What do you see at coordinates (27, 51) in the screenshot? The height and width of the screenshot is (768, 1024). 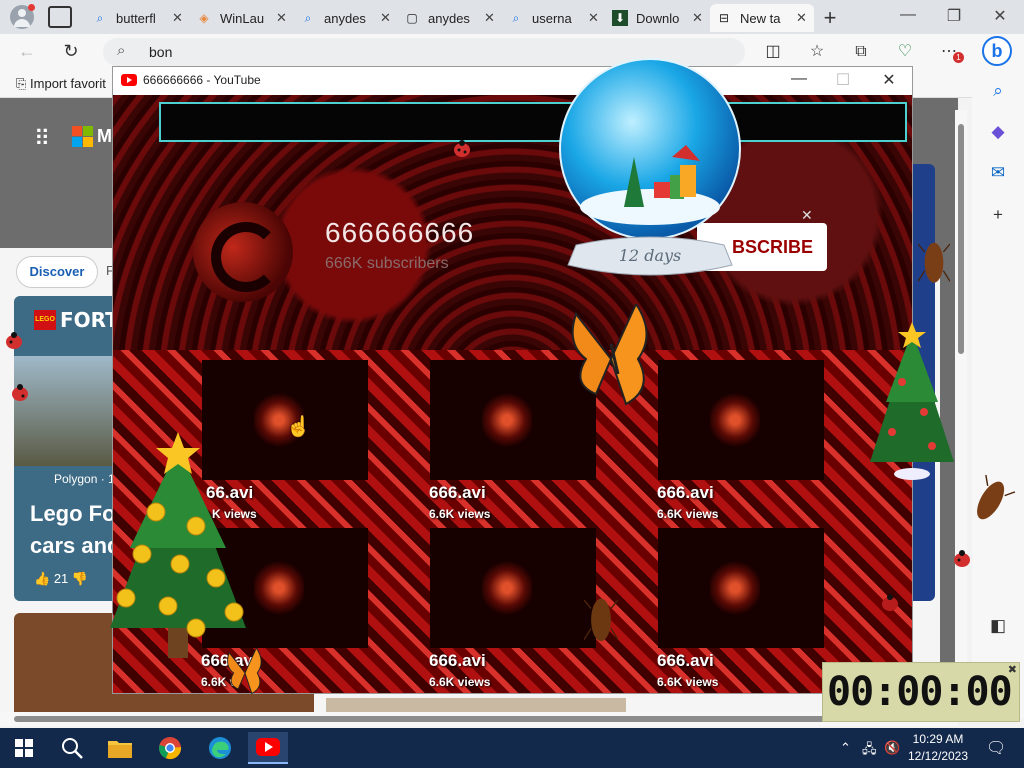 I see `back-icon: ←` at bounding box center [27, 51].